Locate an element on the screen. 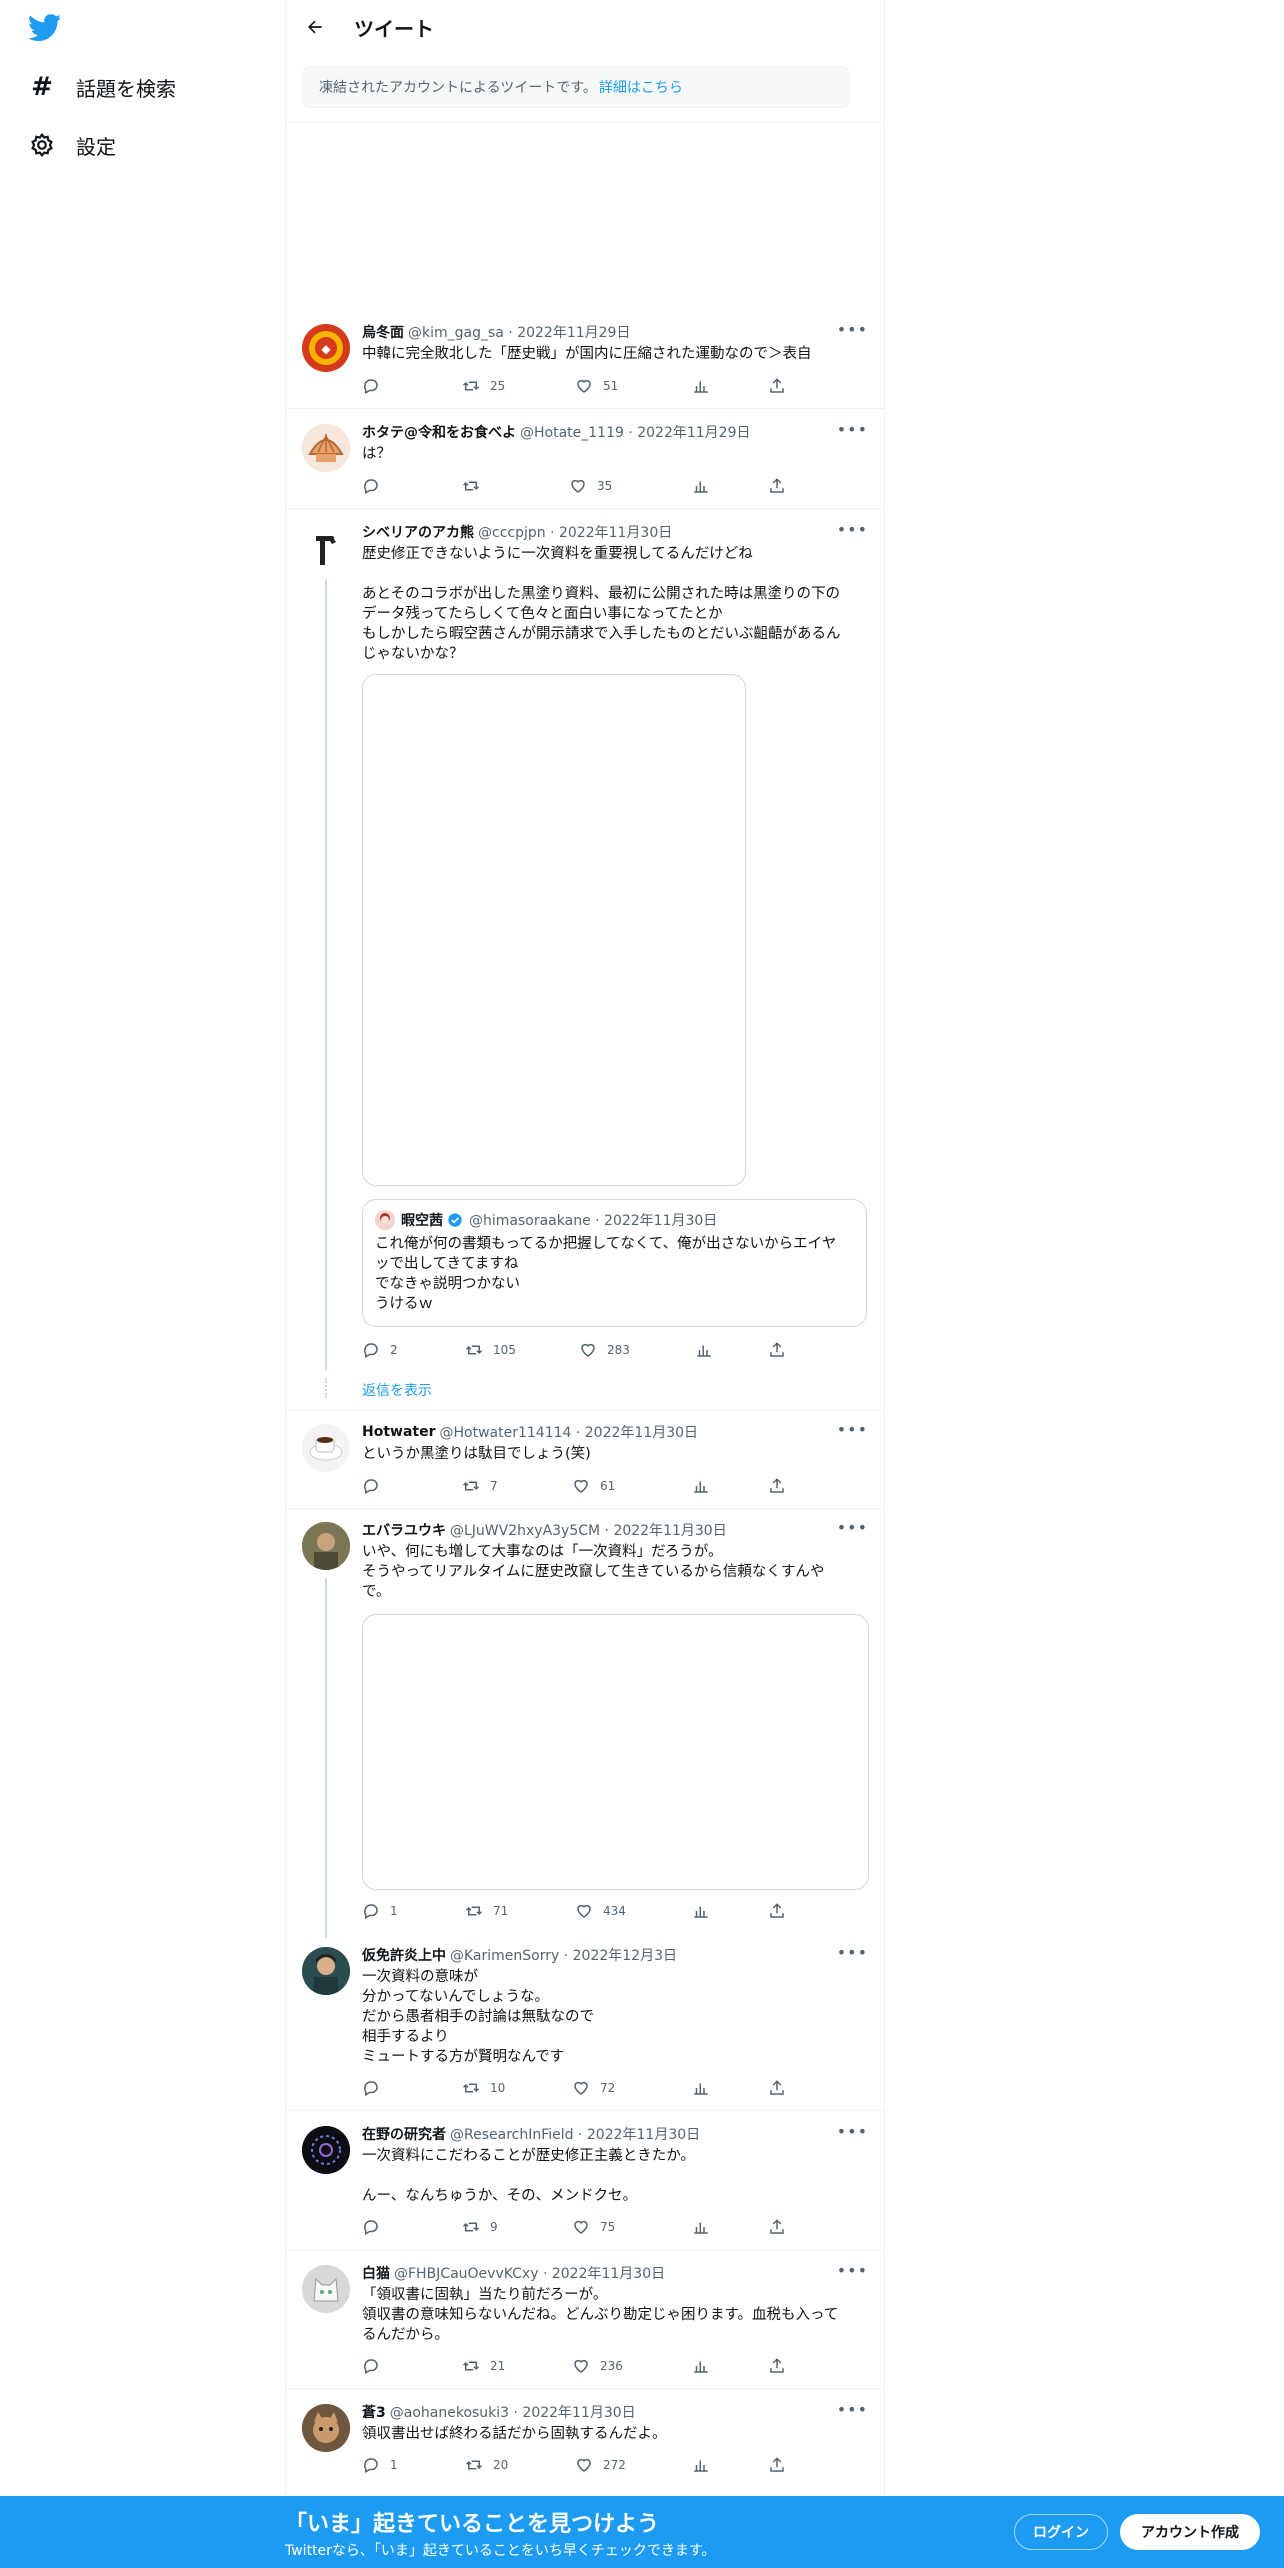 This screenshot has width=1284, height=2568. handle-date: @kim_gag_sa · 2022年11月29日 is located at coordinates (519, 332).